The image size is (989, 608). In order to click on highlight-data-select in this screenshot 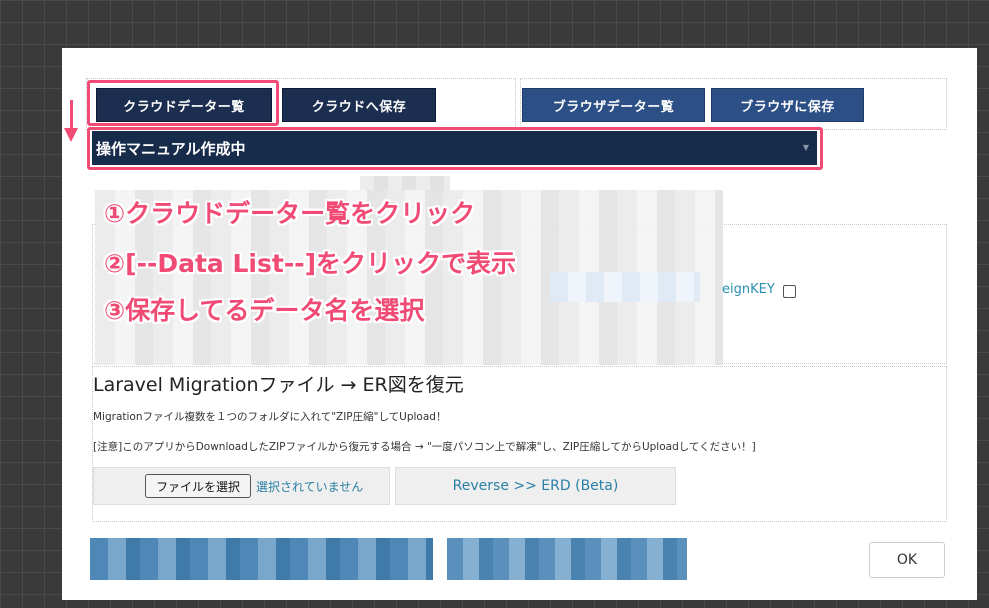, I will do `click(455, 148)`.